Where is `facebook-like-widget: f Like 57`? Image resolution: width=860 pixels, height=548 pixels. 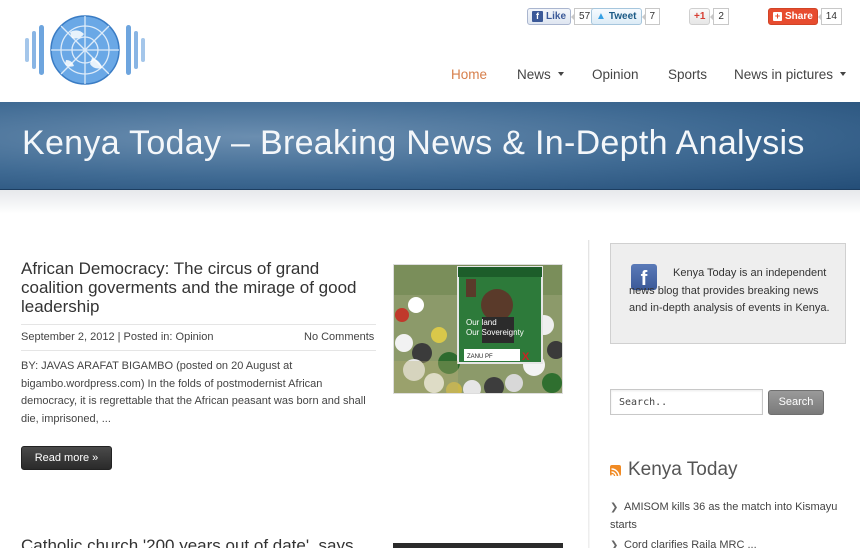
facebook-like-widget: f Like 57 is located at coordinates (561, 16).